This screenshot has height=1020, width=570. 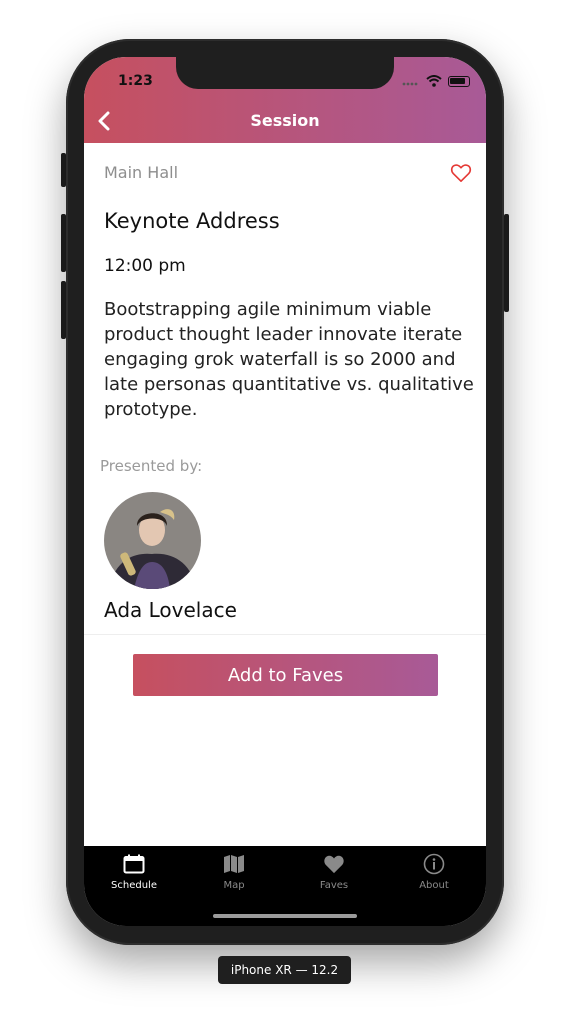 I want to click on info-icon, so click(x=434, y=864).